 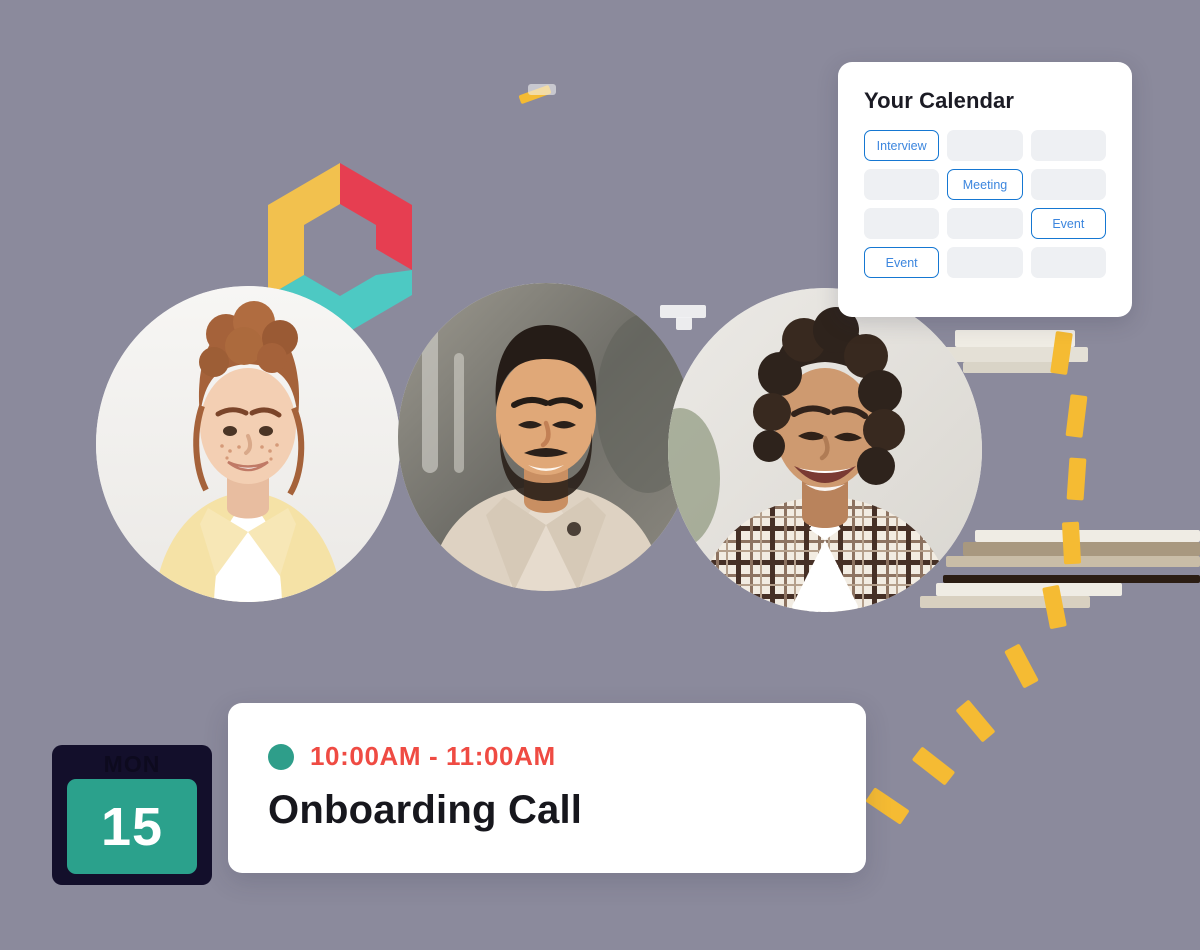 I want to click on event-time-row: 10:00AM - 11:00AM, so click(x=567, y=756).